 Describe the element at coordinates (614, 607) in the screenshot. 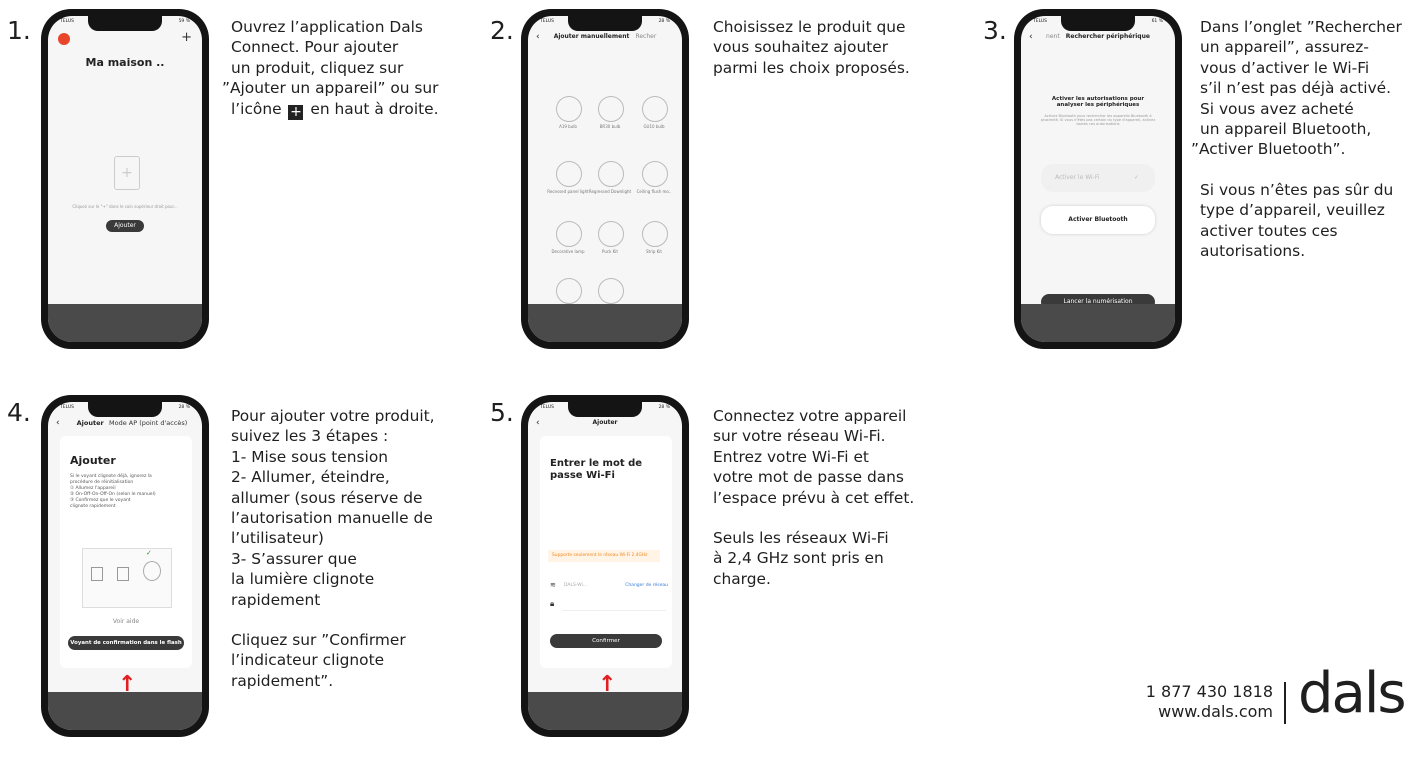

I see `password-field` at that location.